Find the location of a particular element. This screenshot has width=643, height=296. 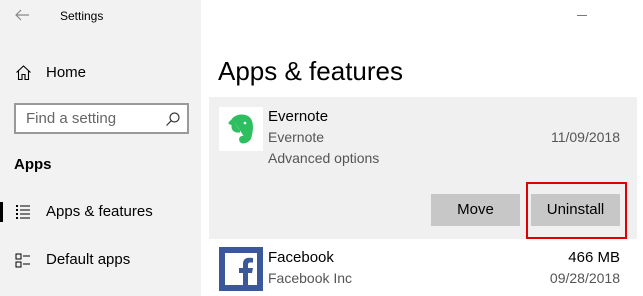

home-icon is located at coordinates (23, 73).